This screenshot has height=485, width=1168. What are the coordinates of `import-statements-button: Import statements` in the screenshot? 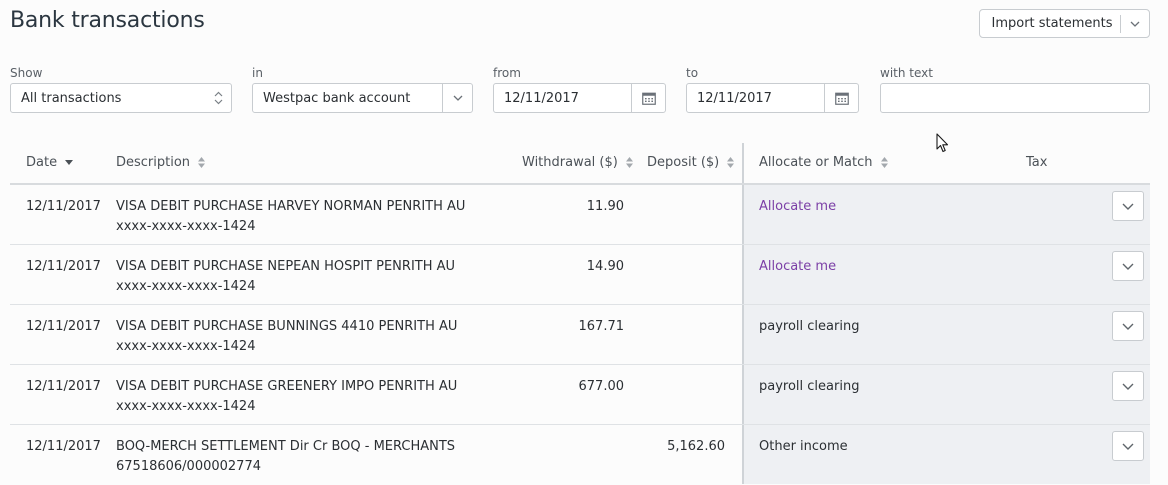 It's located at (1064, 23).